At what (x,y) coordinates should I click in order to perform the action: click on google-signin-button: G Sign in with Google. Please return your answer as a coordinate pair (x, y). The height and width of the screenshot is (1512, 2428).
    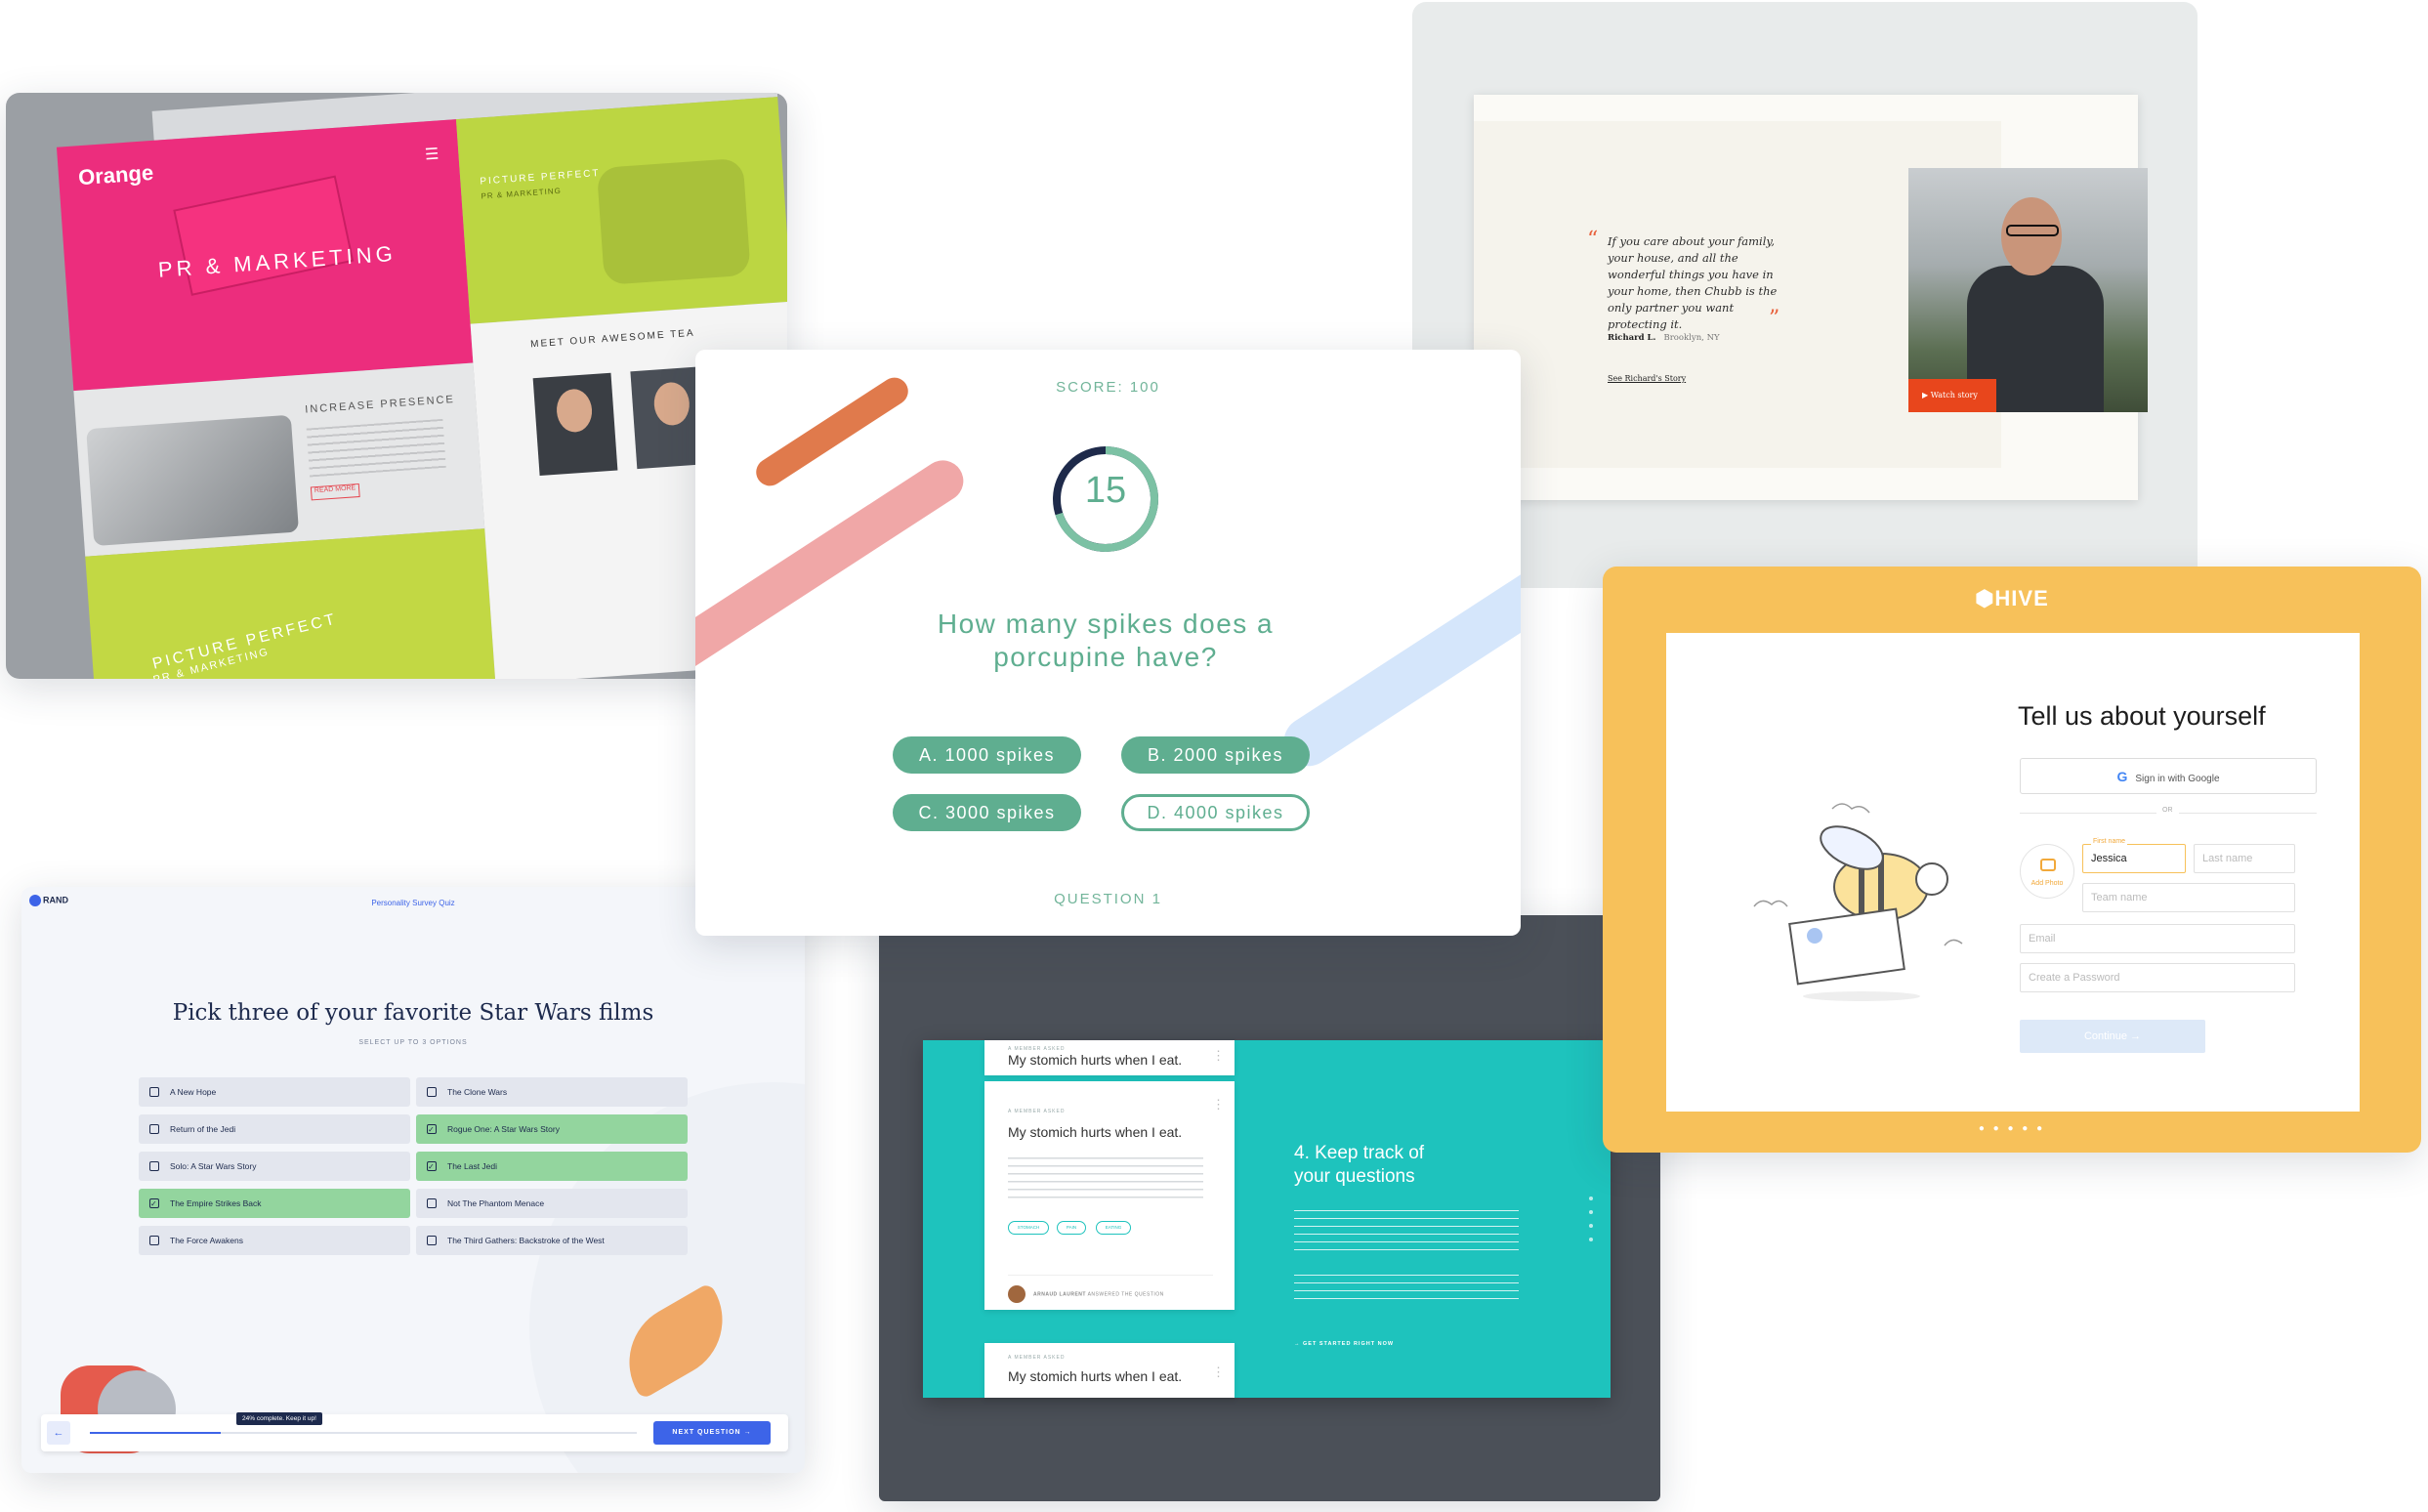
    Looking at the image, I should click on (2168, 776).